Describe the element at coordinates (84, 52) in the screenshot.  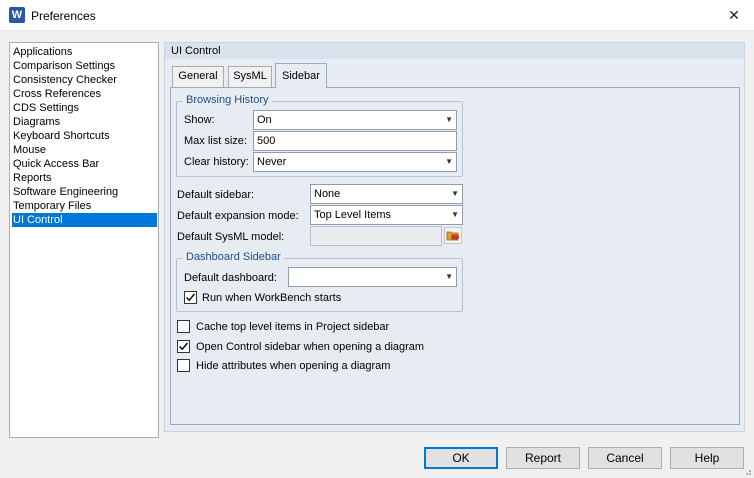
I see `nav-item-applications: Applications` at that location.